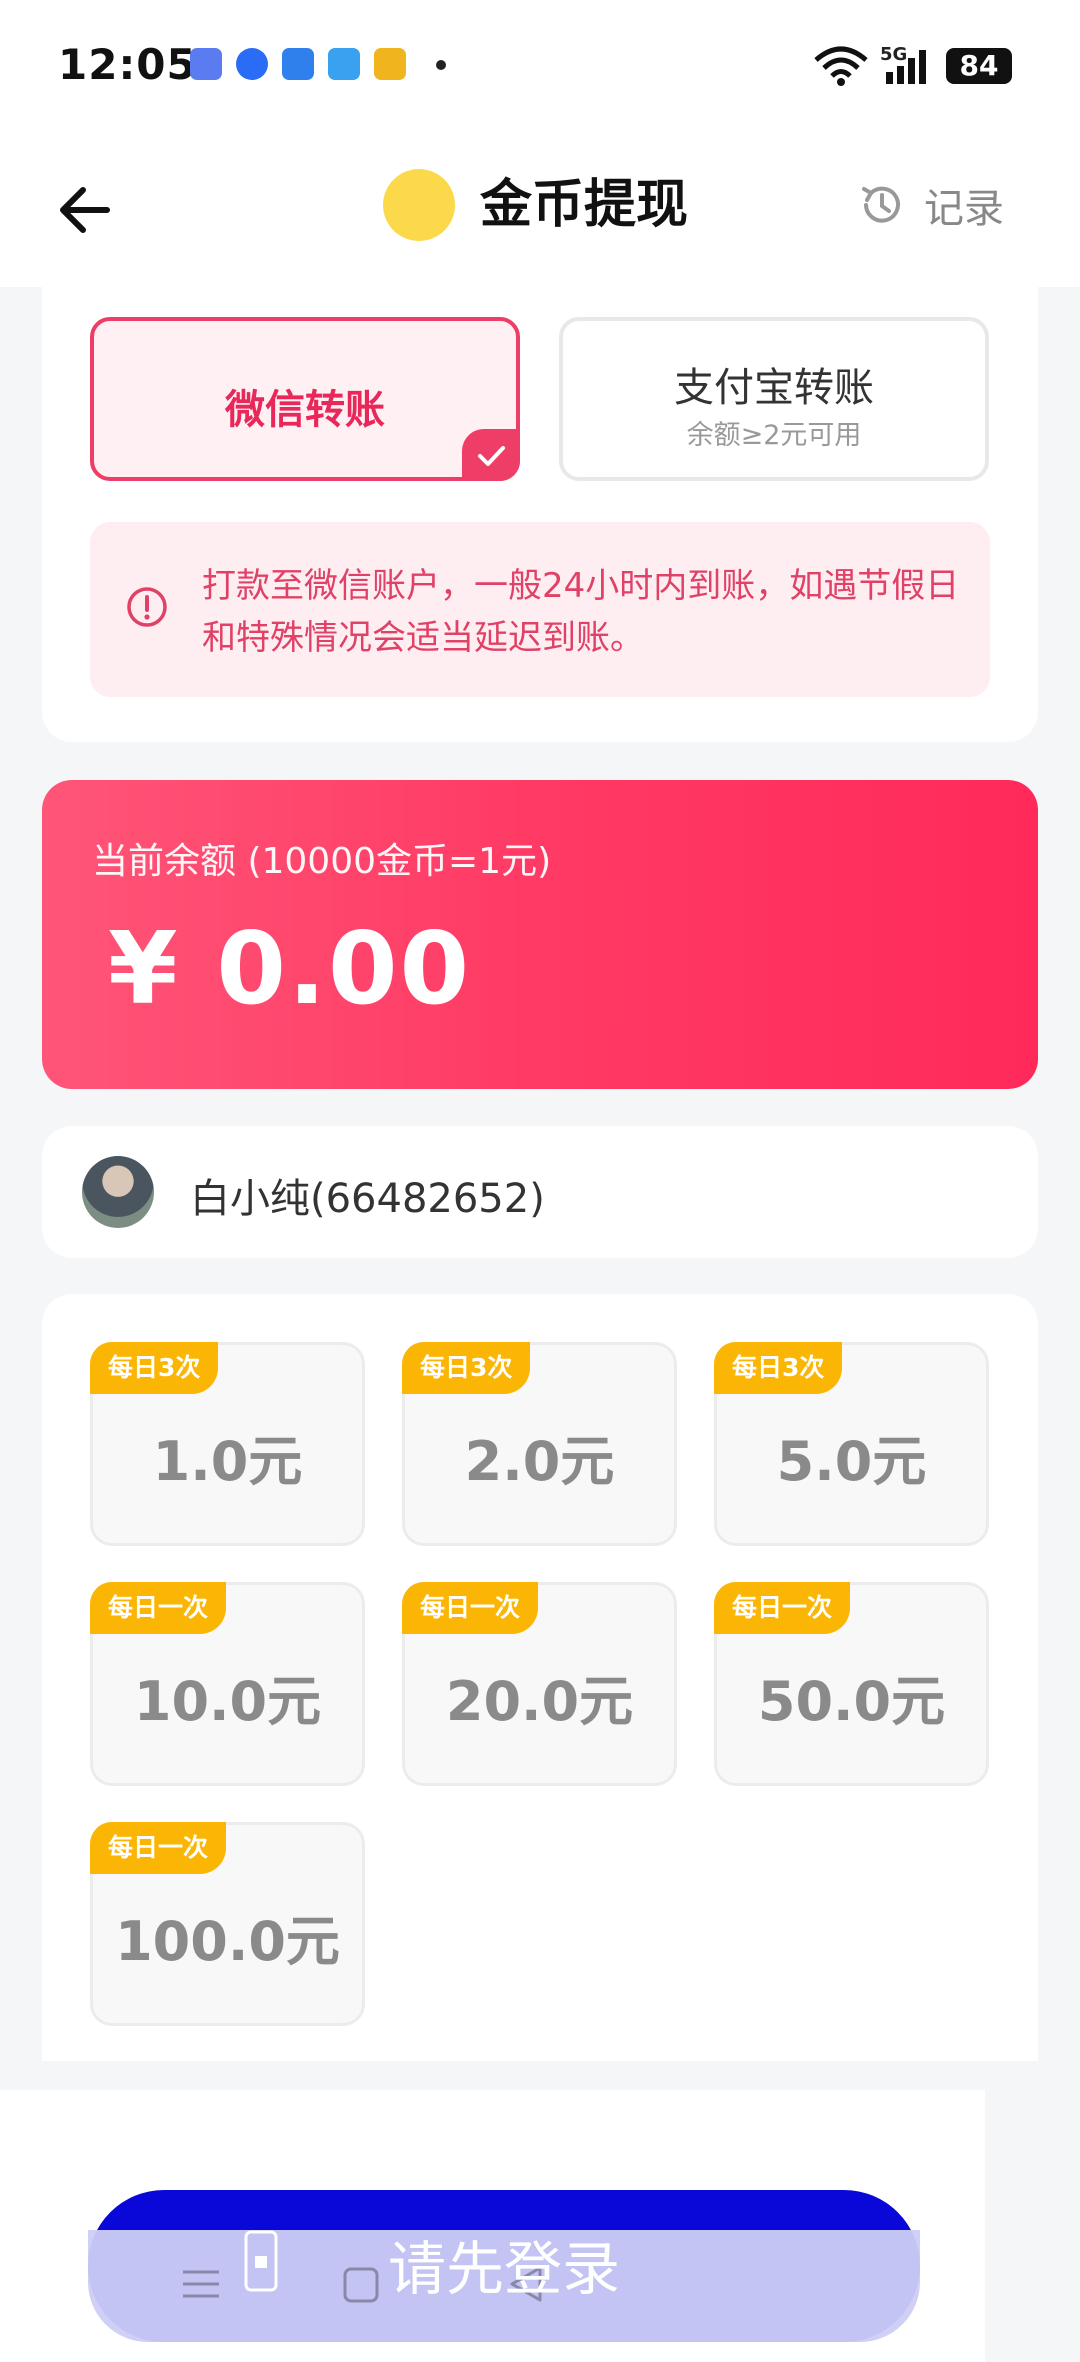 This screenshot has width=1080, height=2362. What do you see at coordinates (1032, 2160) in the screenshot?
I see `bottom-side-gap` at bounding box center [1032, 2160].